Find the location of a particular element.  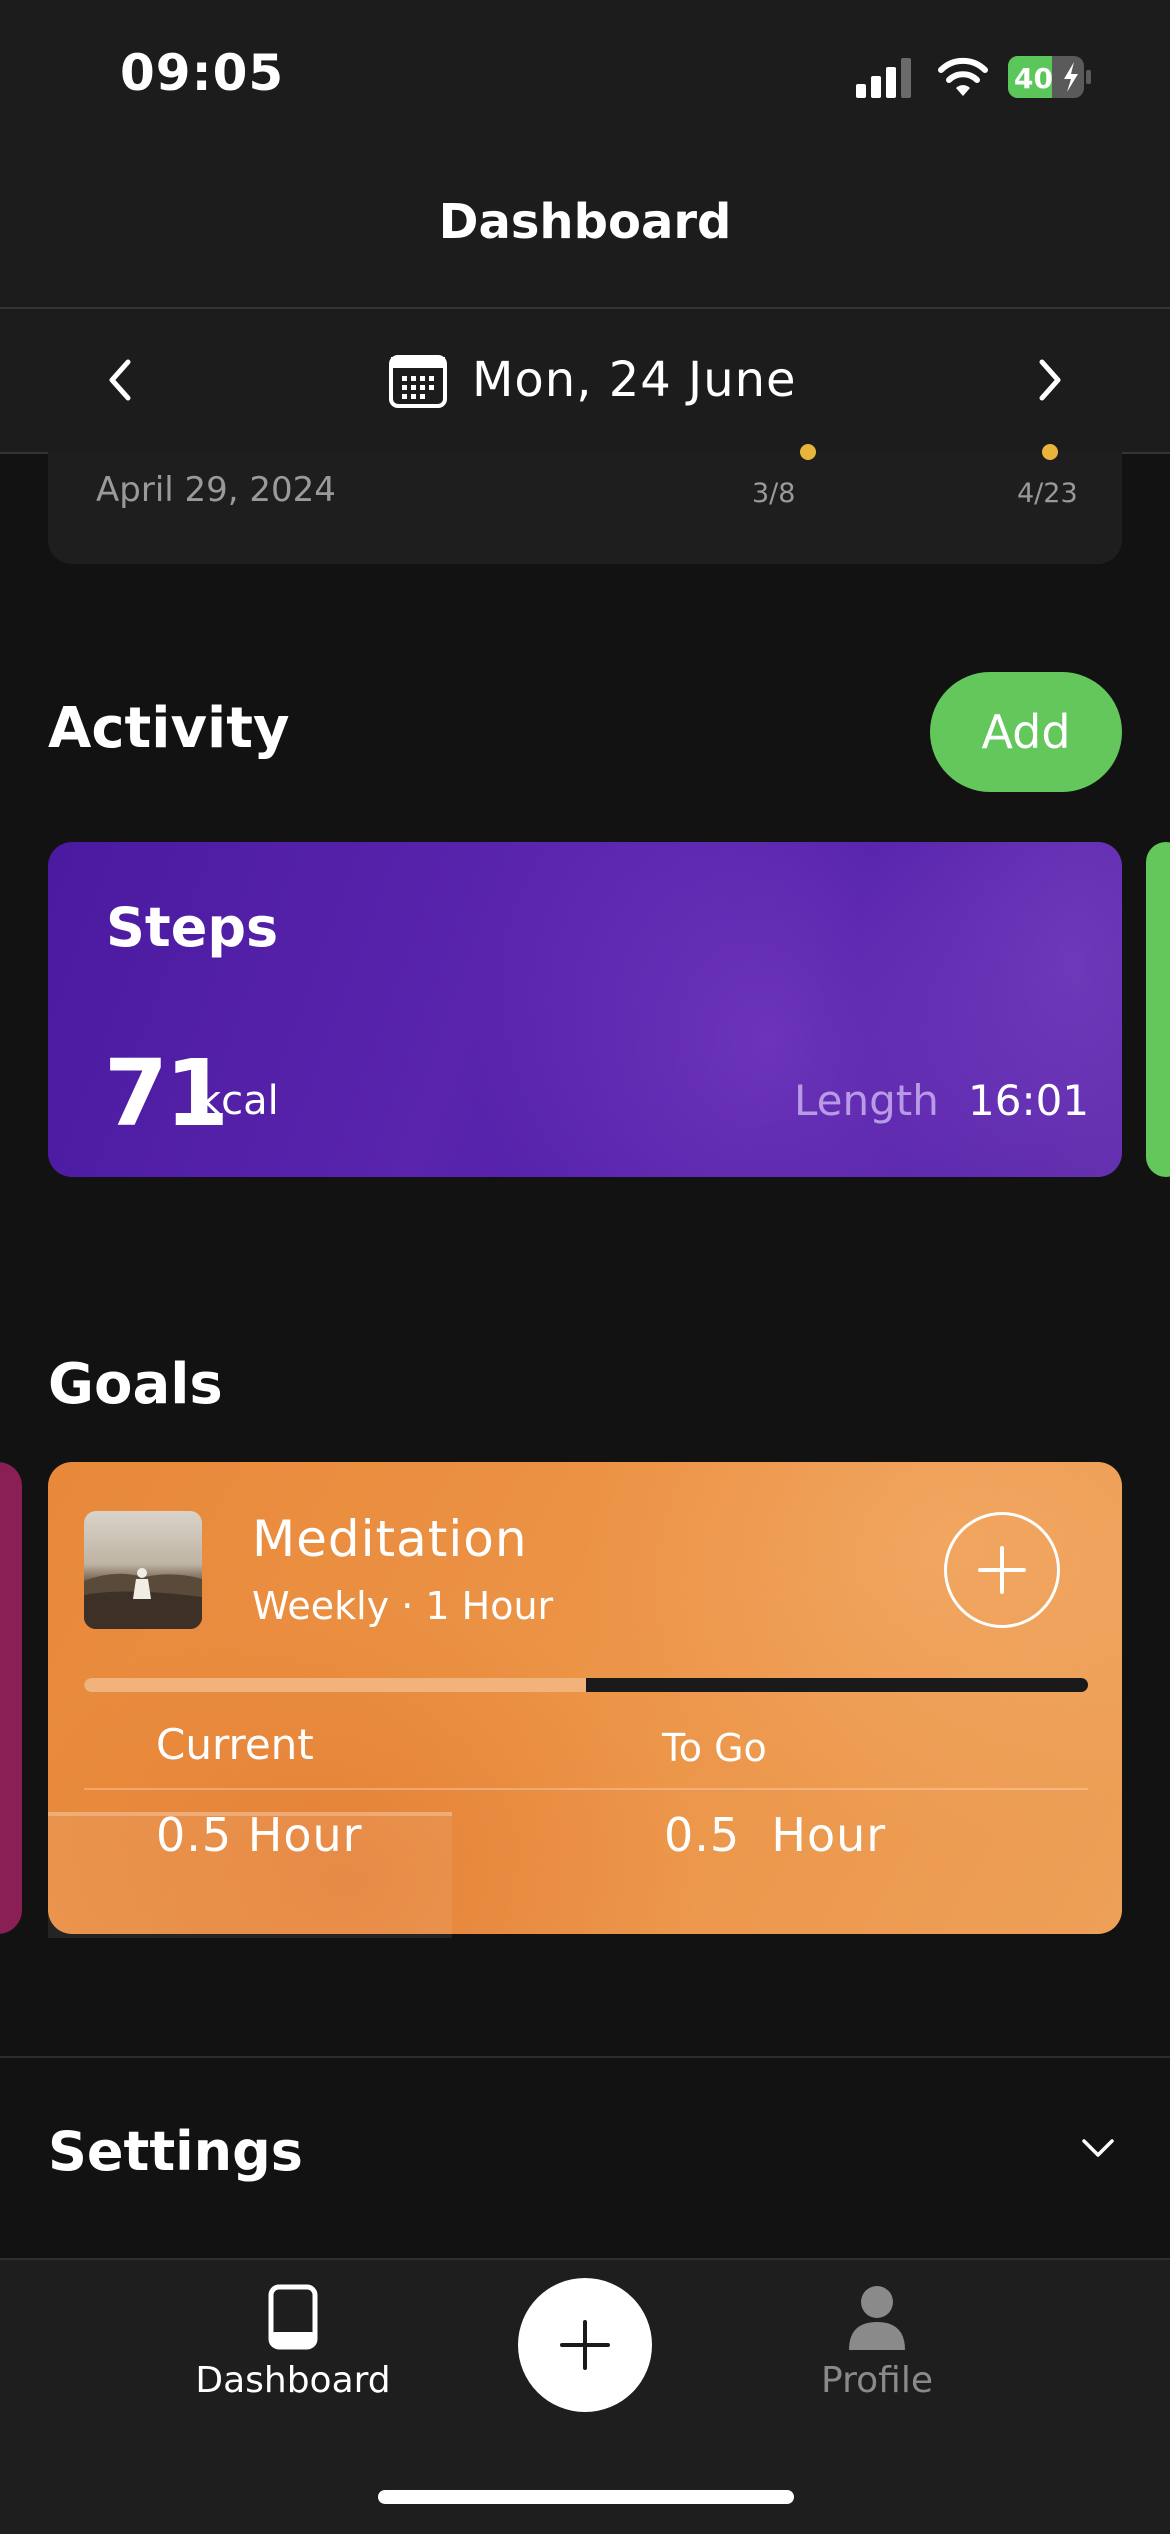

current-date: Mon, 24 June is located at coordinates (634, 380).